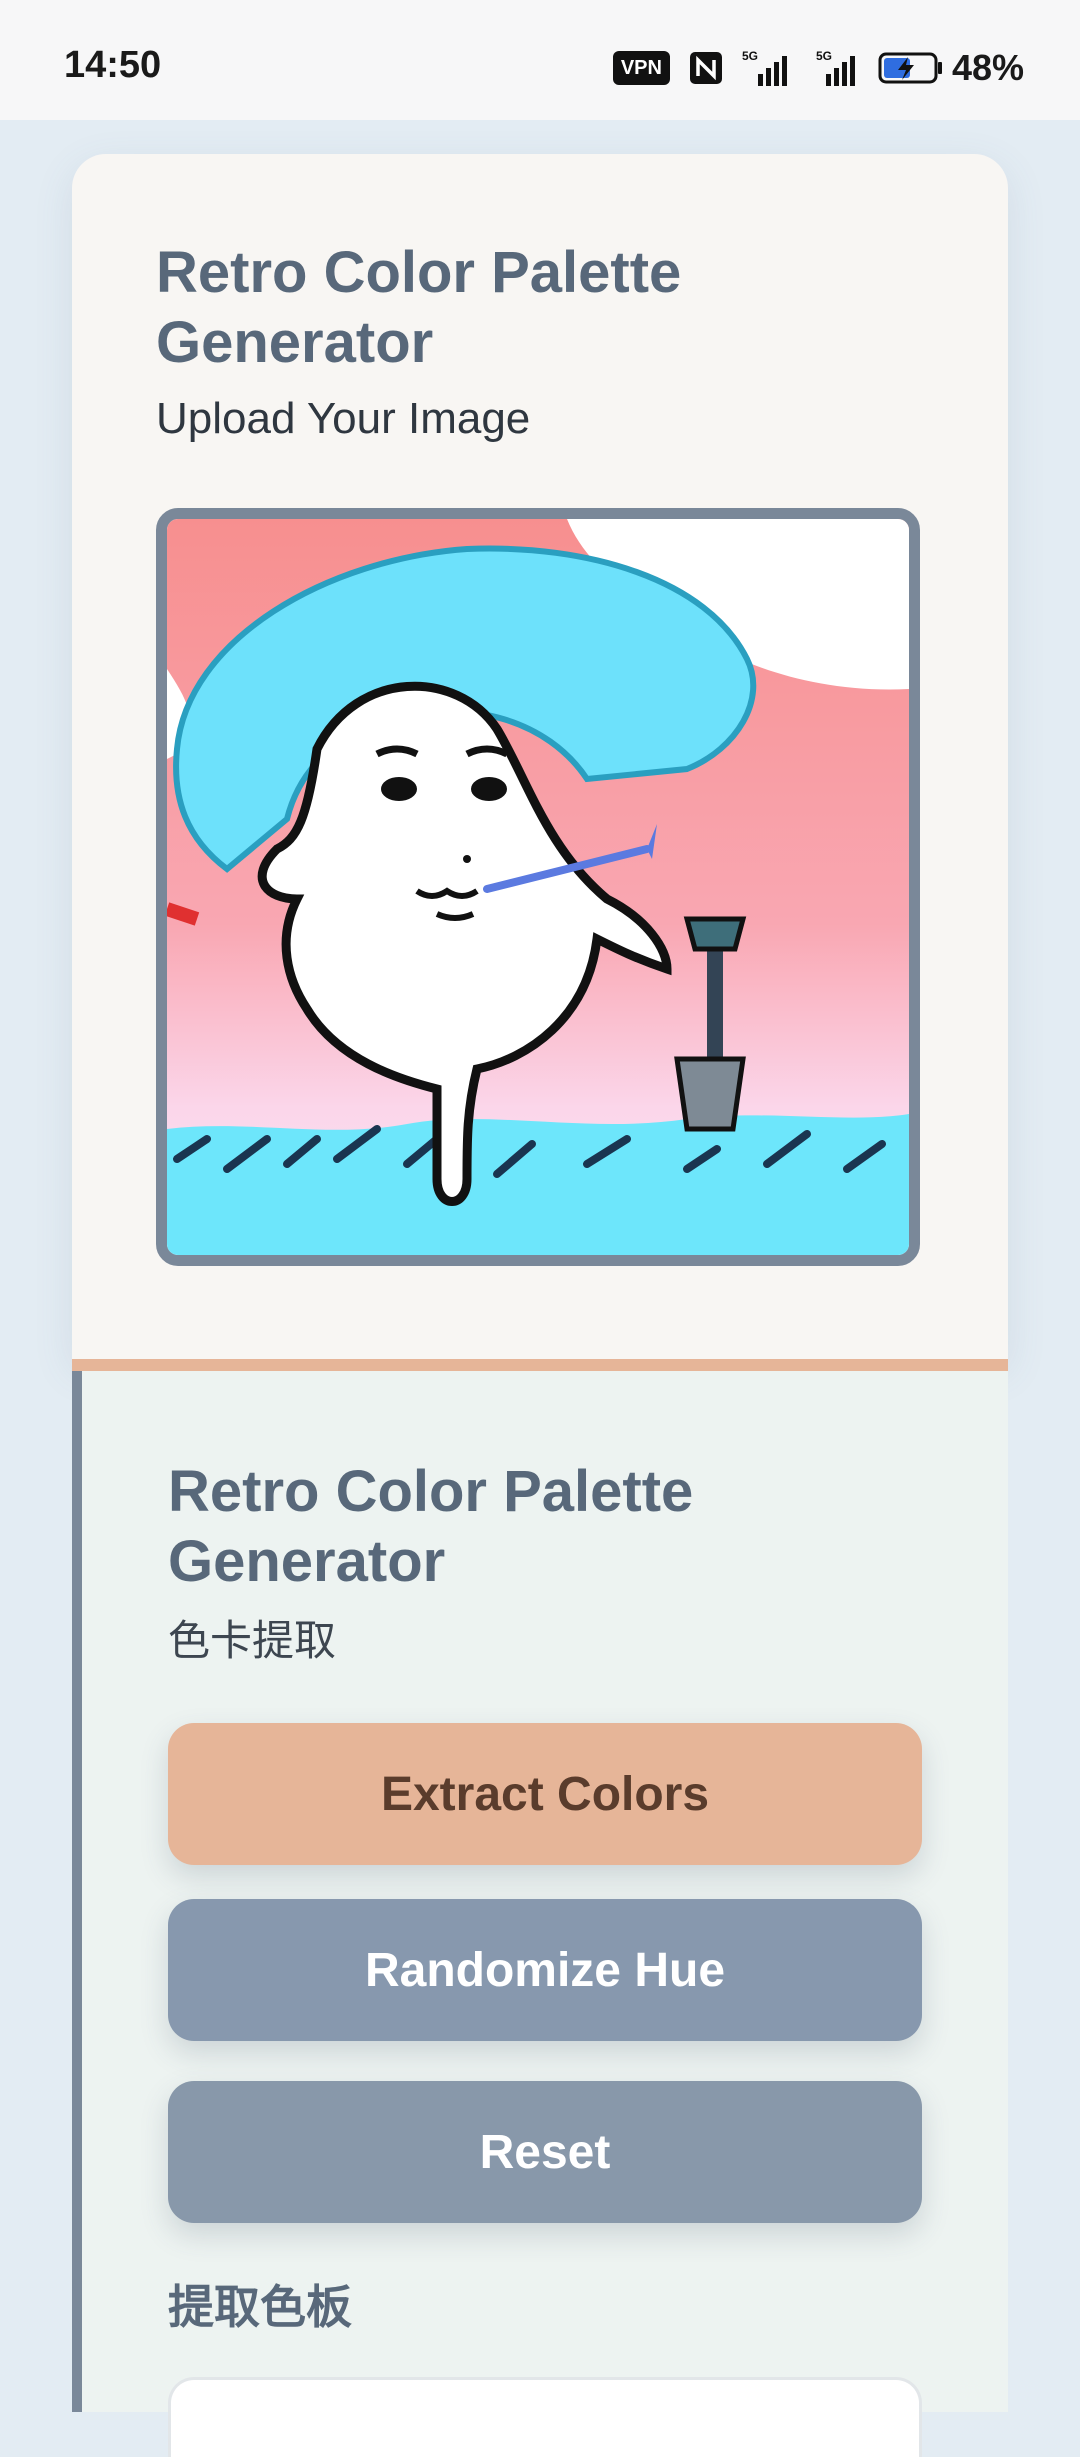  I want to click on palette-card-subtitle: 色卡提取, so click(252, 1640).